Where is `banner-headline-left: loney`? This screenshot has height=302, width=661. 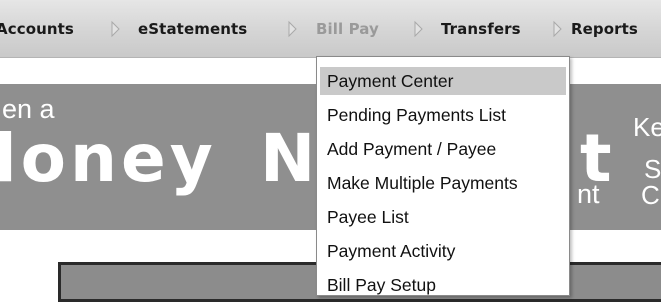
banner-headline-left: loney is located at coordinates (108, 158).